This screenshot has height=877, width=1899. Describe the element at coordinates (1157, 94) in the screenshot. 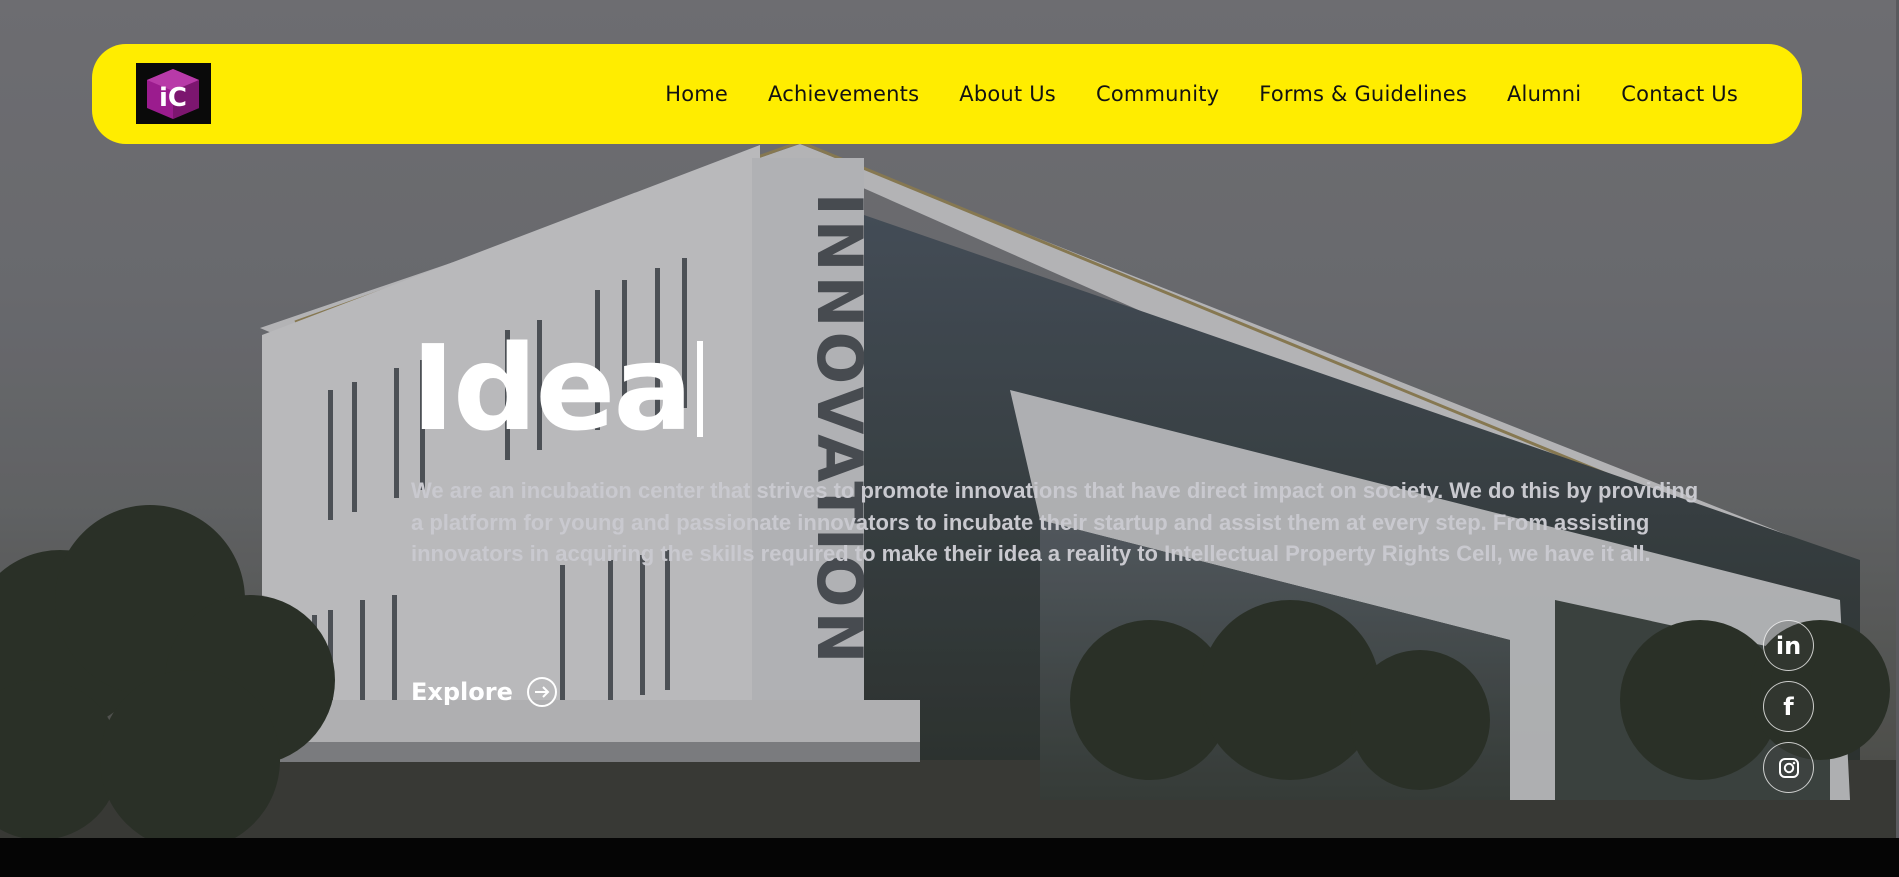

I see `nav-link-community: Community` at that location.